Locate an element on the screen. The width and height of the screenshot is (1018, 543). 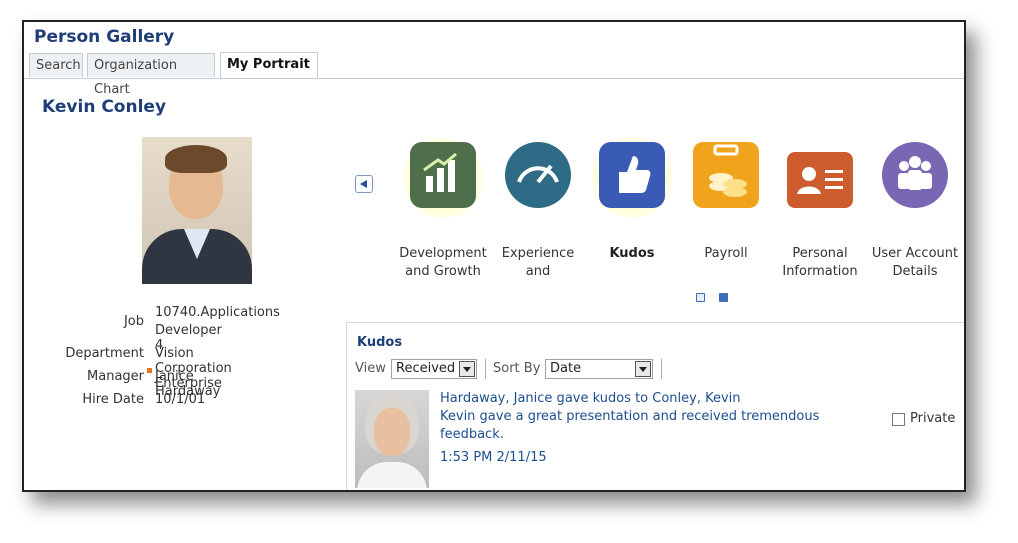
users-icon is located at coordinates (915, 175).